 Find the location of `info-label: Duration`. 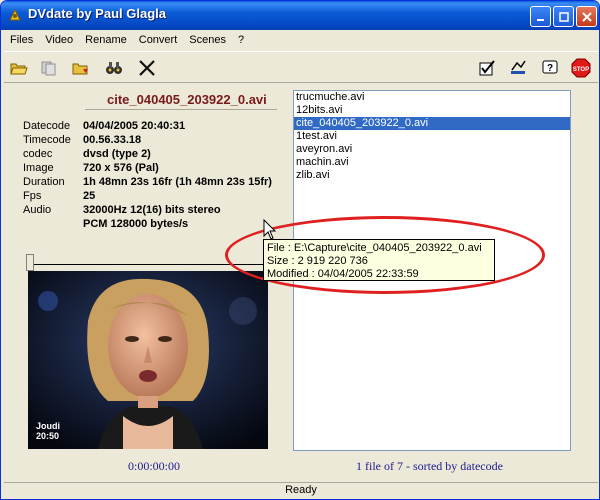

info-label: Duration is located at coordinates (44, 182).